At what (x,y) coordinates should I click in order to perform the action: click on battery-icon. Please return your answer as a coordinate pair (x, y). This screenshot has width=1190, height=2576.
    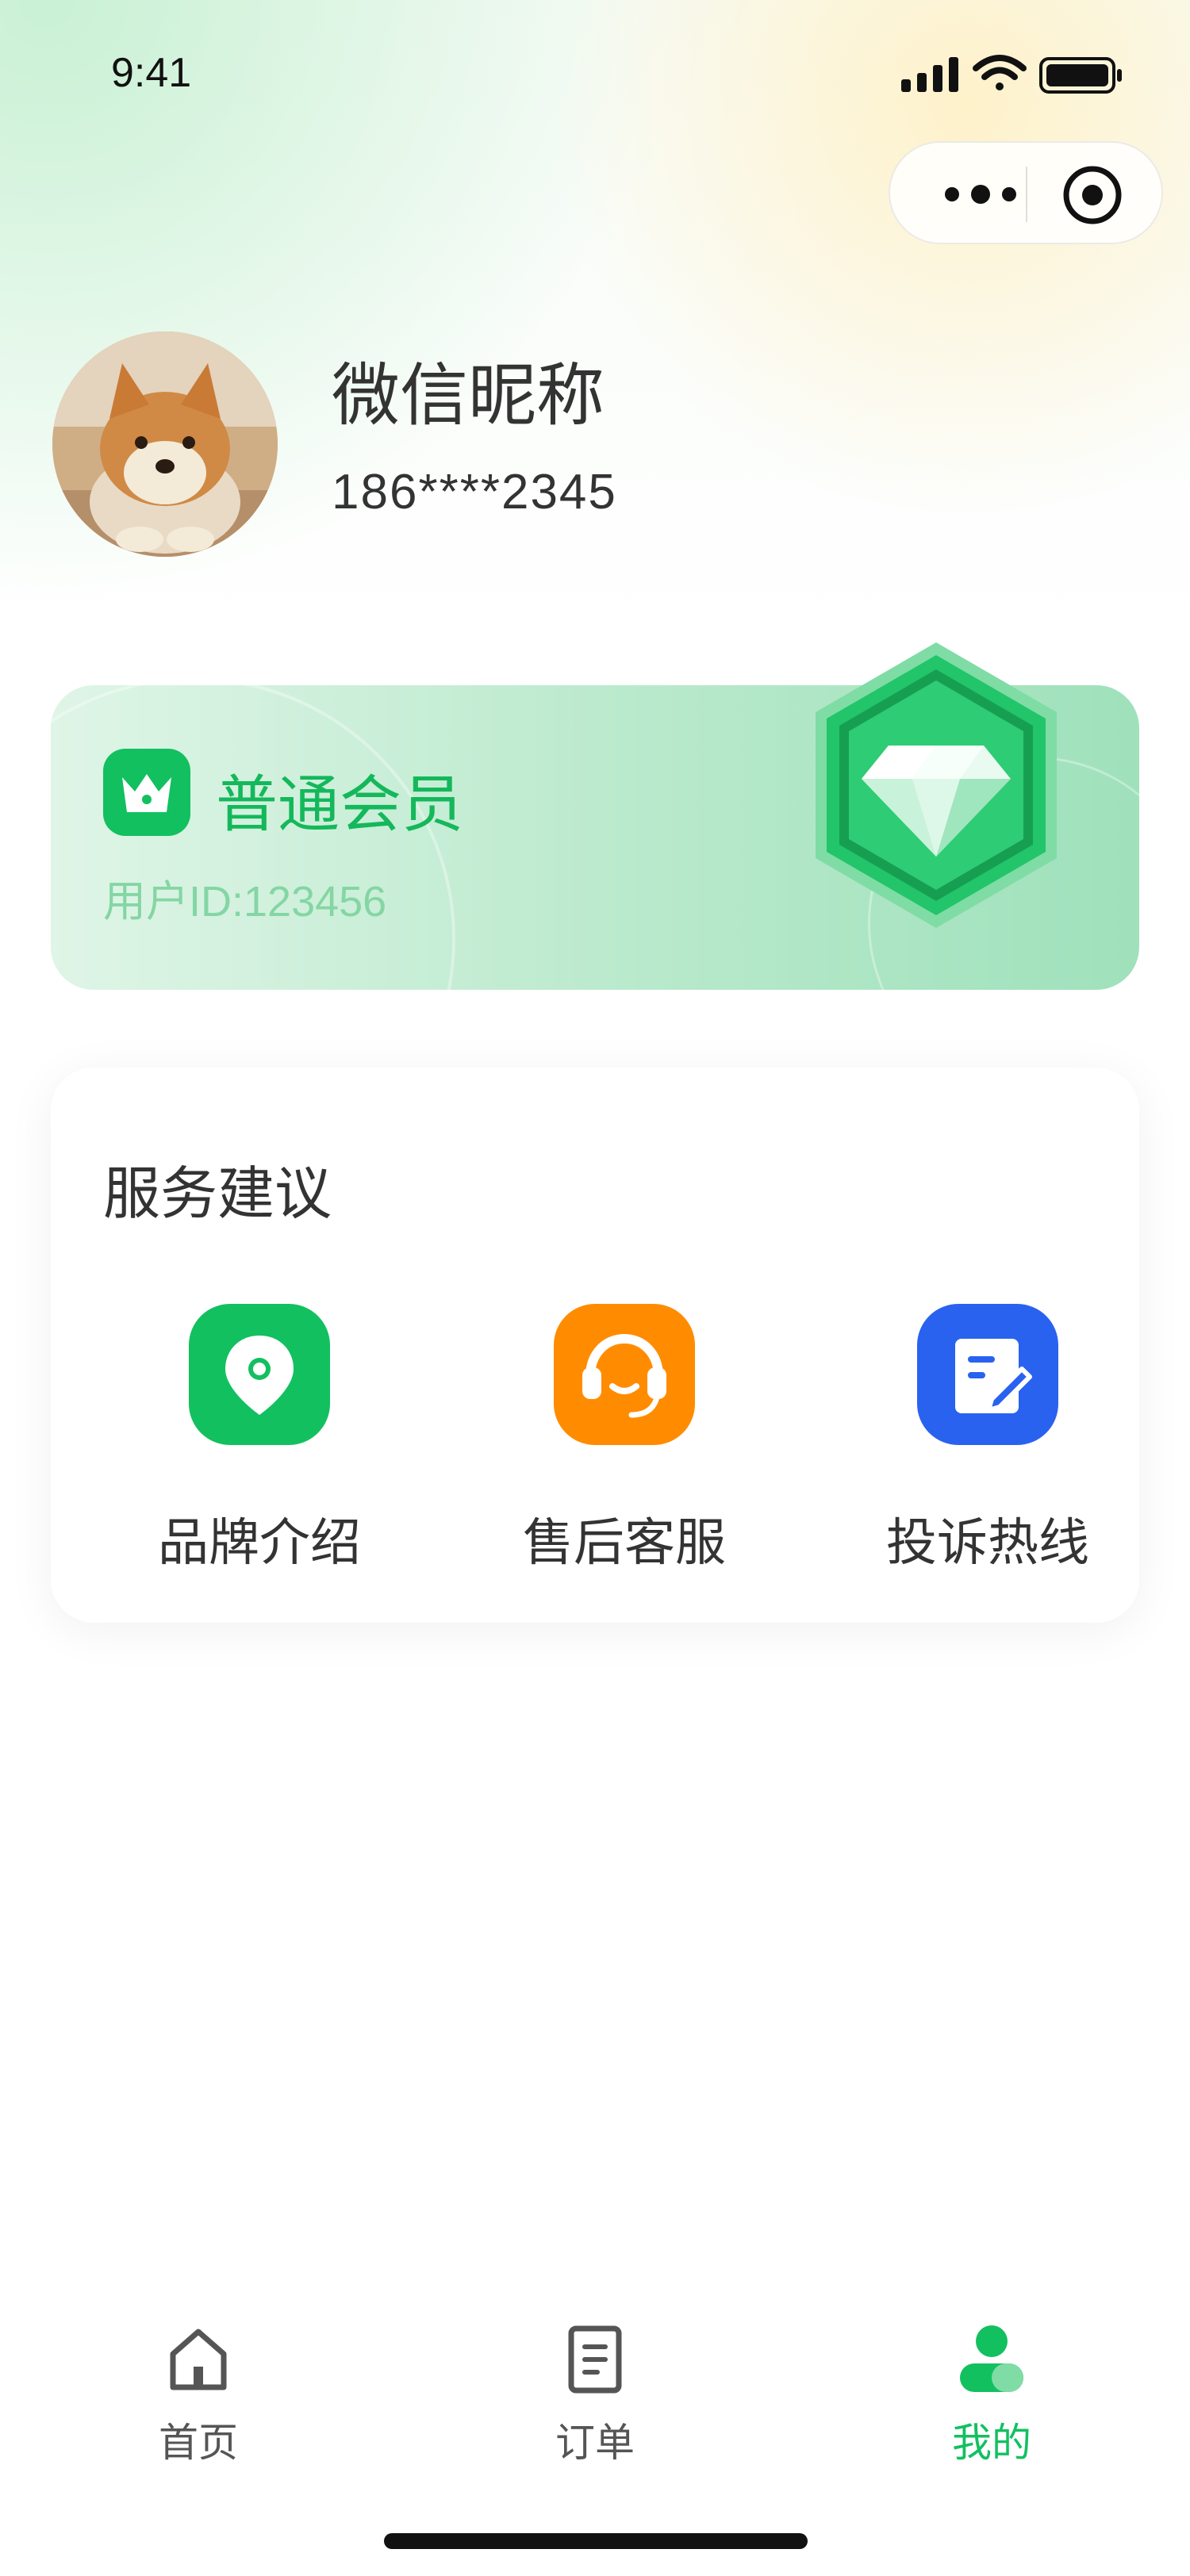
    Looking at the image, I should click on (1080, 75).